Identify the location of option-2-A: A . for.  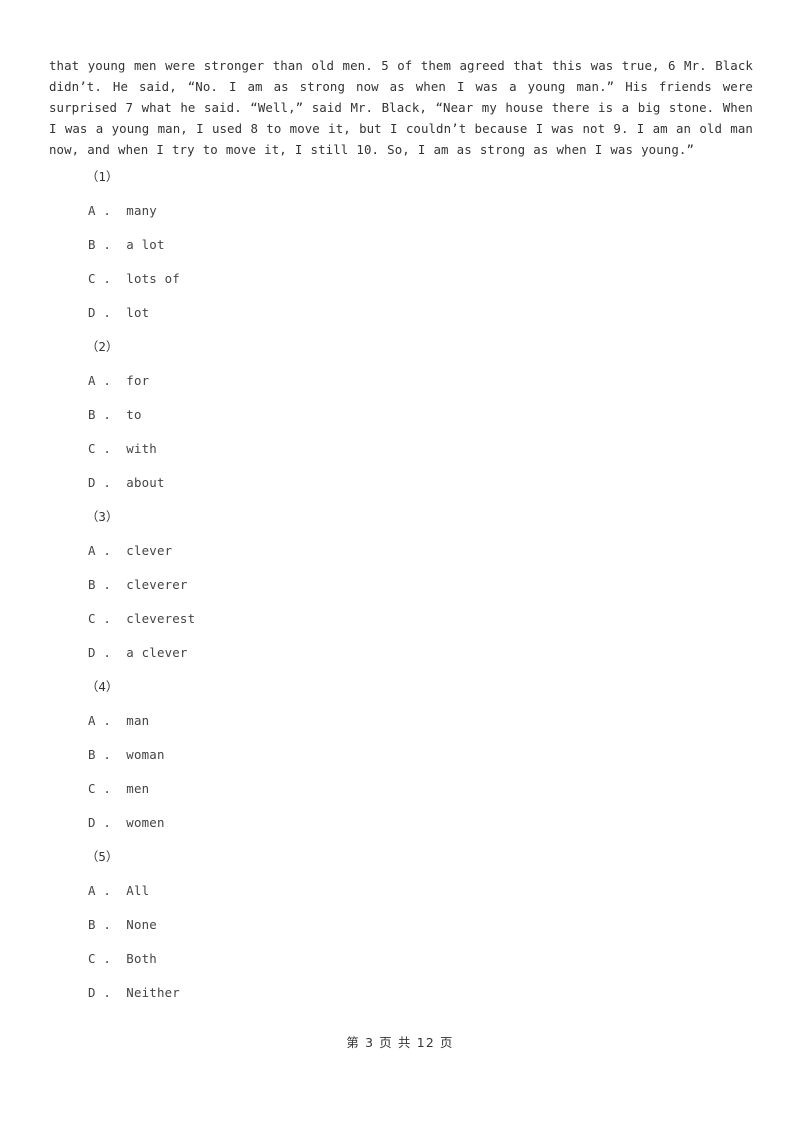
(400, 388).